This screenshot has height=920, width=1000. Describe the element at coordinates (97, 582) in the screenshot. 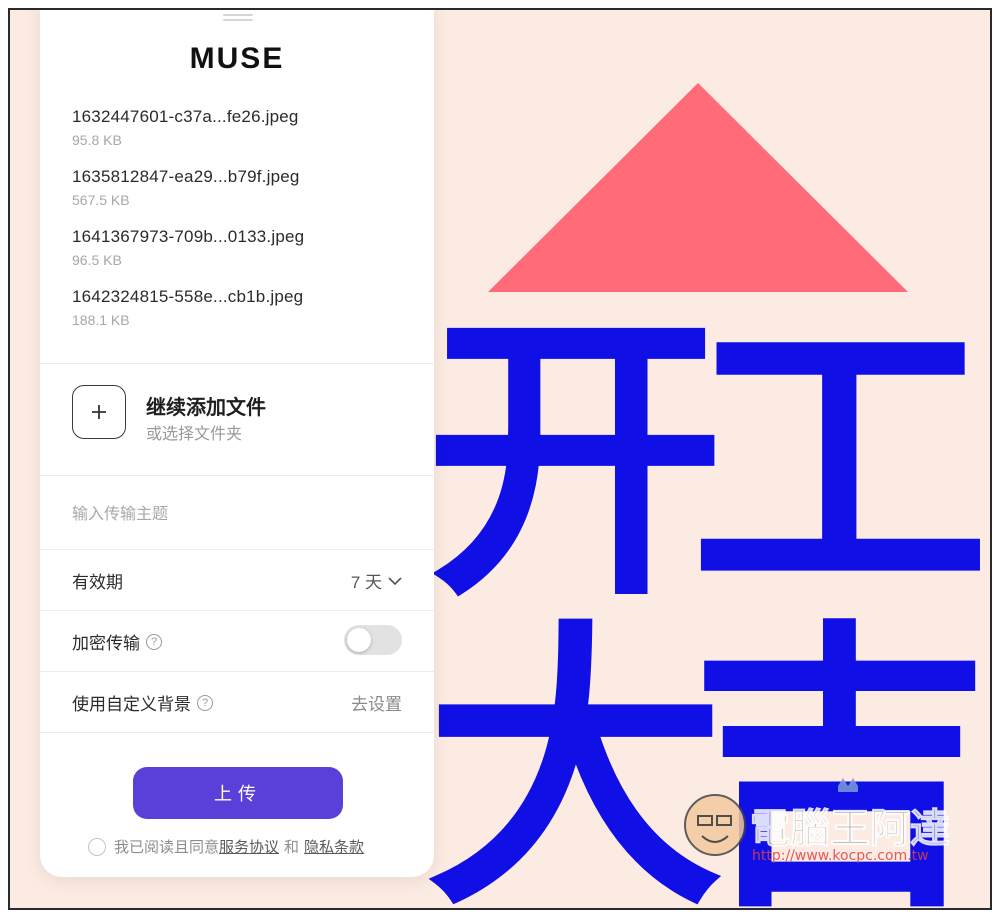

I see `expiry-label: 有效期` at that location.